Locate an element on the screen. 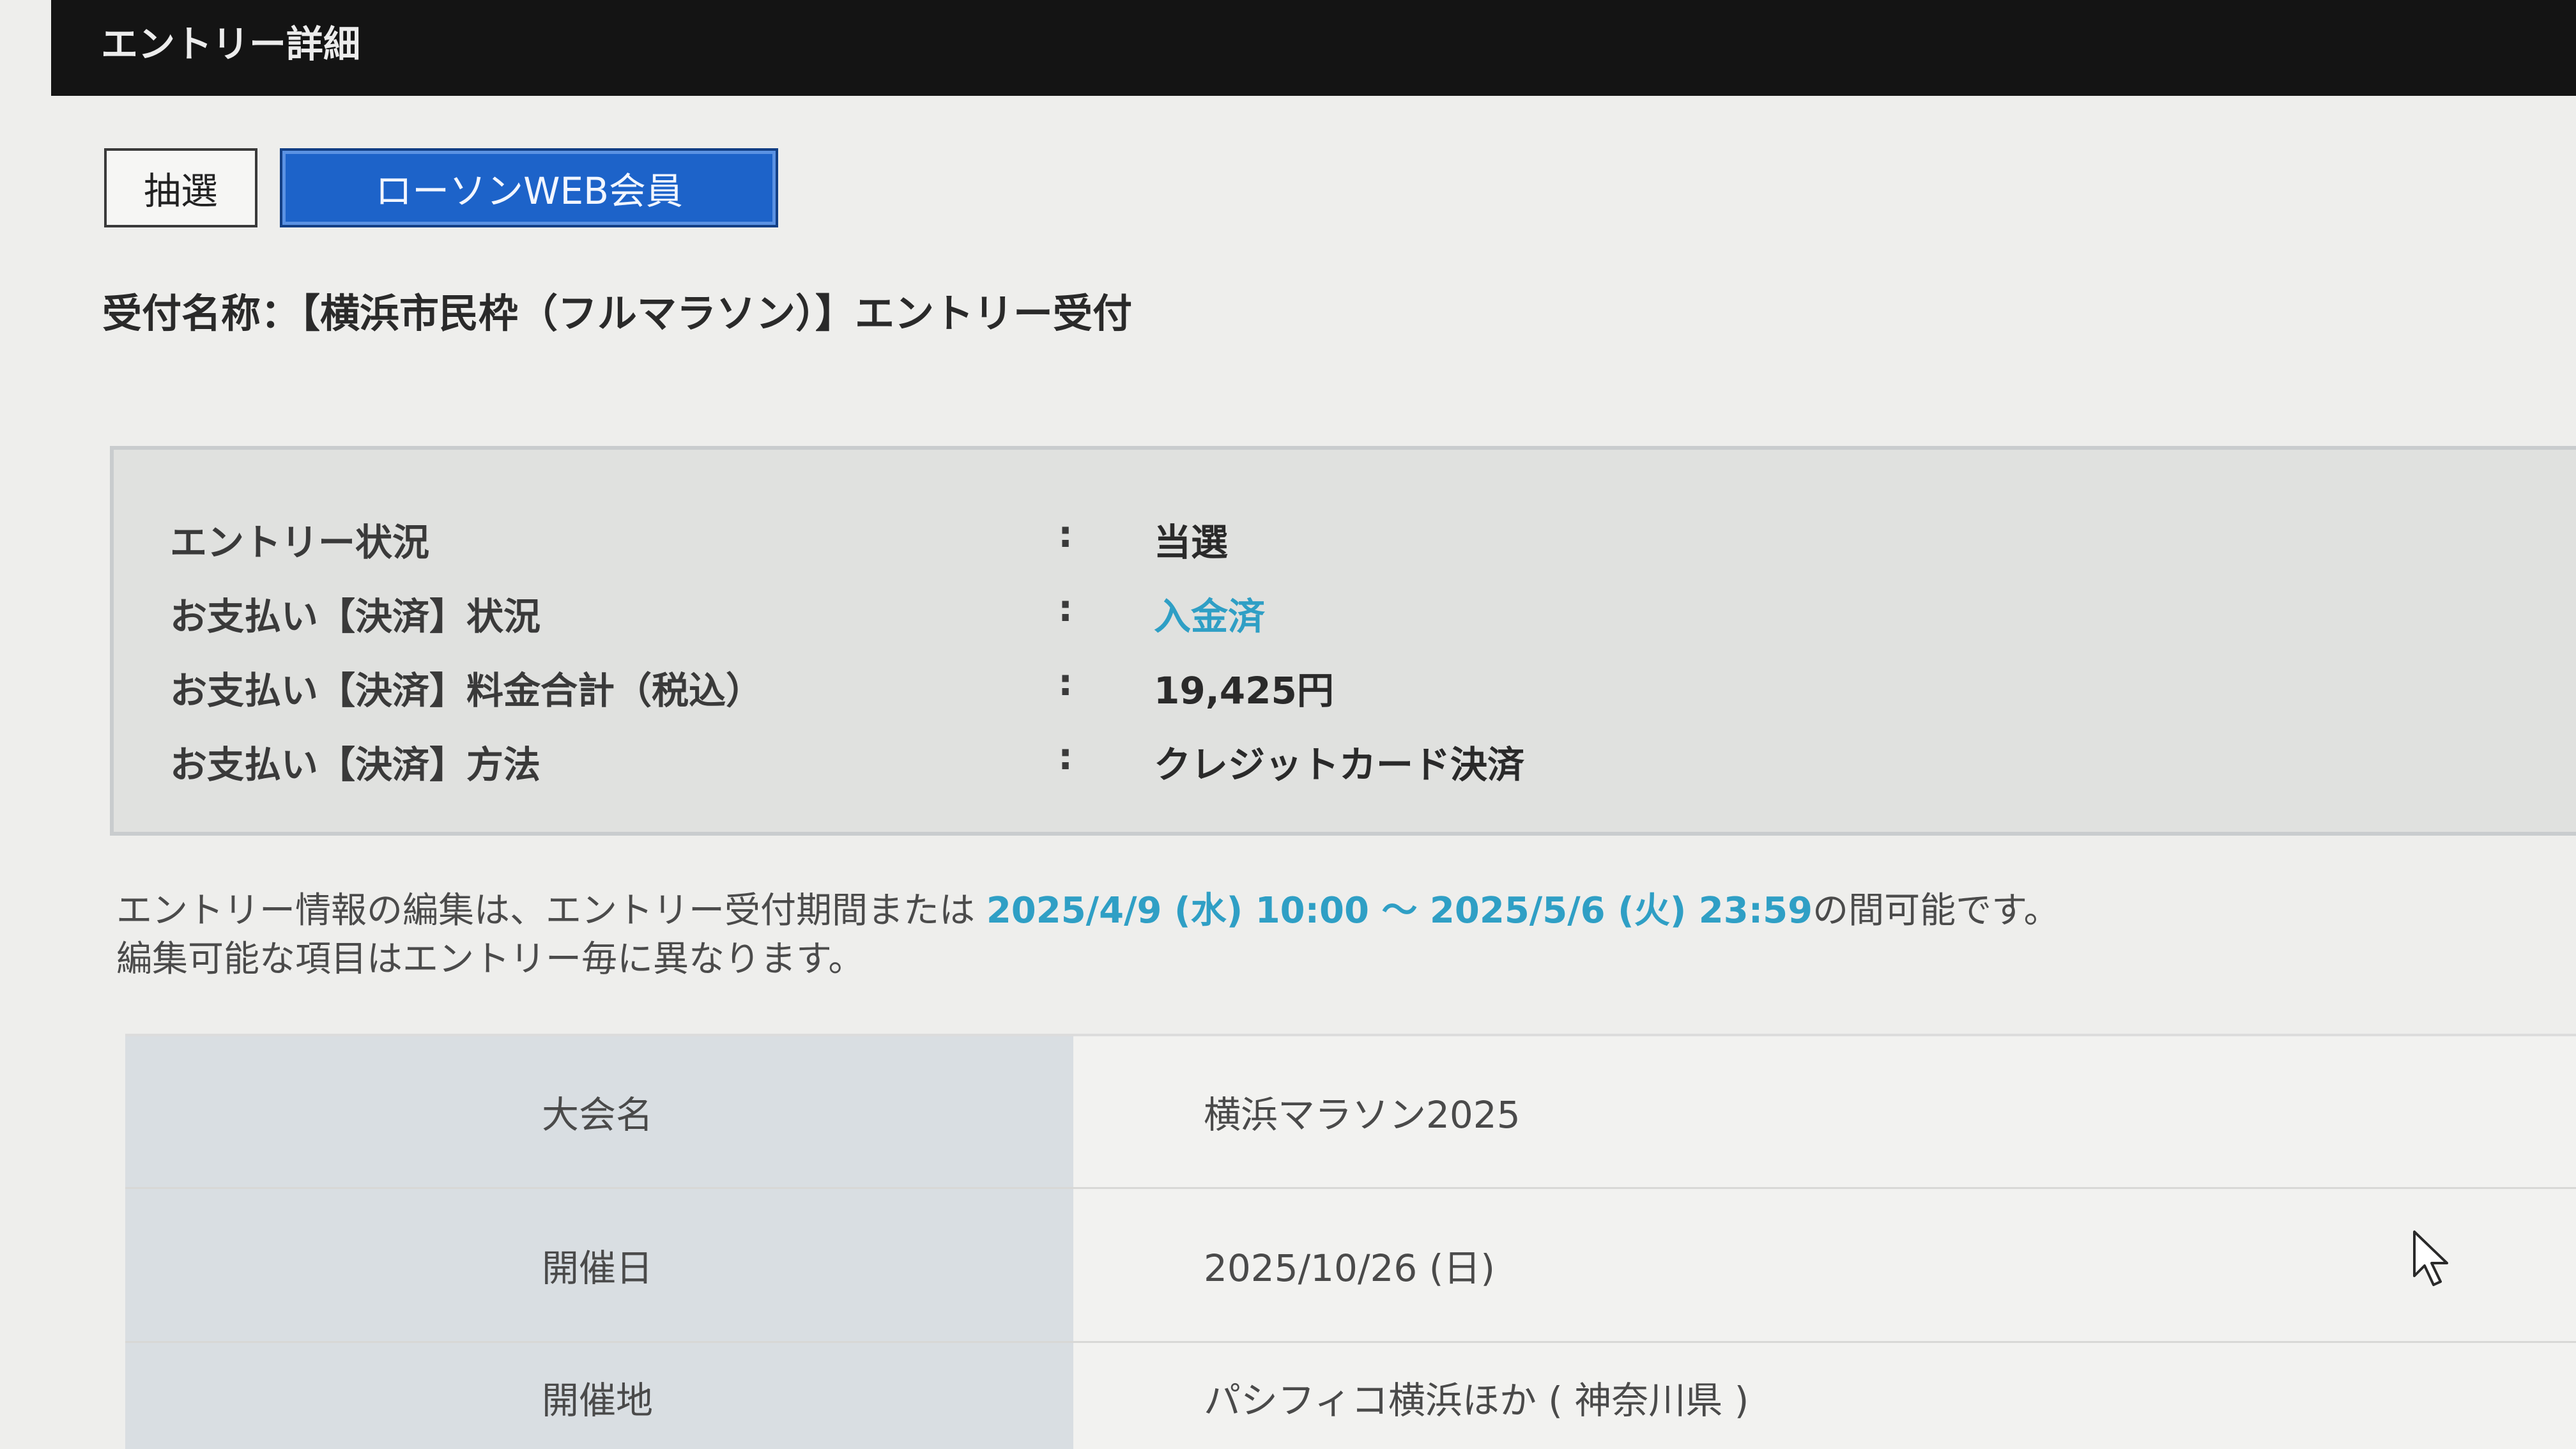 The image size is (2576, 1449). mouse-pointer-icon is located at coordinates (2430, 1258).